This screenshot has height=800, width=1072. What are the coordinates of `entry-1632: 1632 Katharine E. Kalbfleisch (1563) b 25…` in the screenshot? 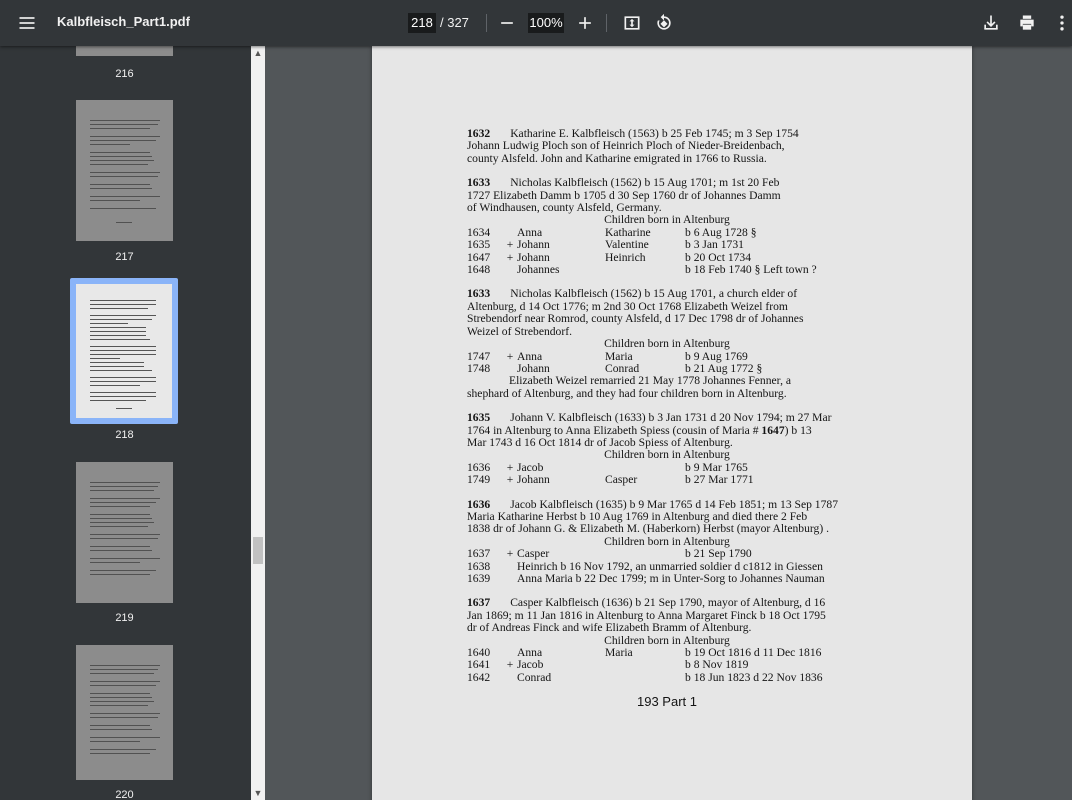 It's located at (687, 146).